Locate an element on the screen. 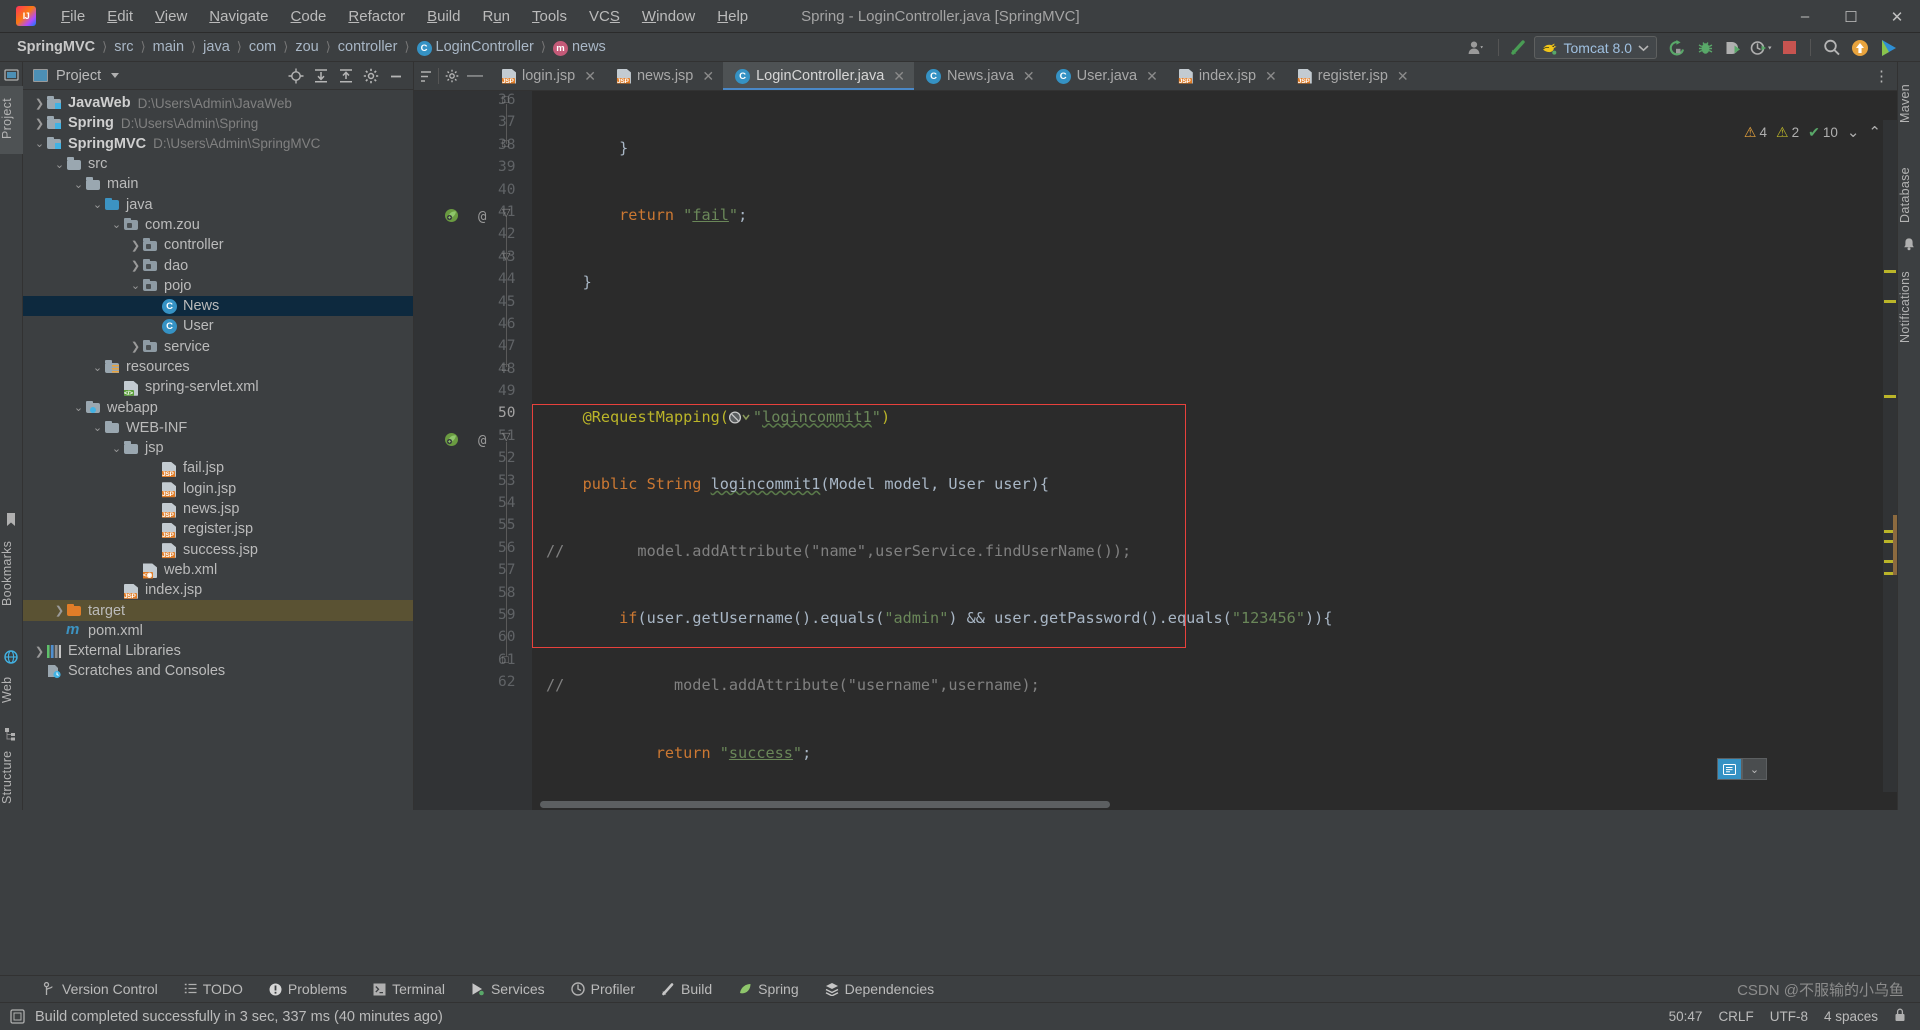 This screenshot has height=1030, width=1920. tree-item-spring: ❯ Spring D:\Users\Admin\Spring is located at coordinates (218, 123).